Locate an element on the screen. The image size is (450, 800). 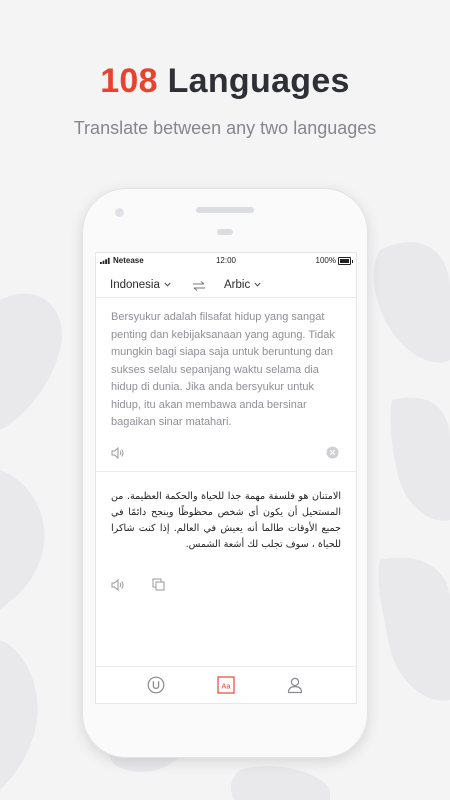
target-language-label: Arbic is located at coordinates (237, 285).